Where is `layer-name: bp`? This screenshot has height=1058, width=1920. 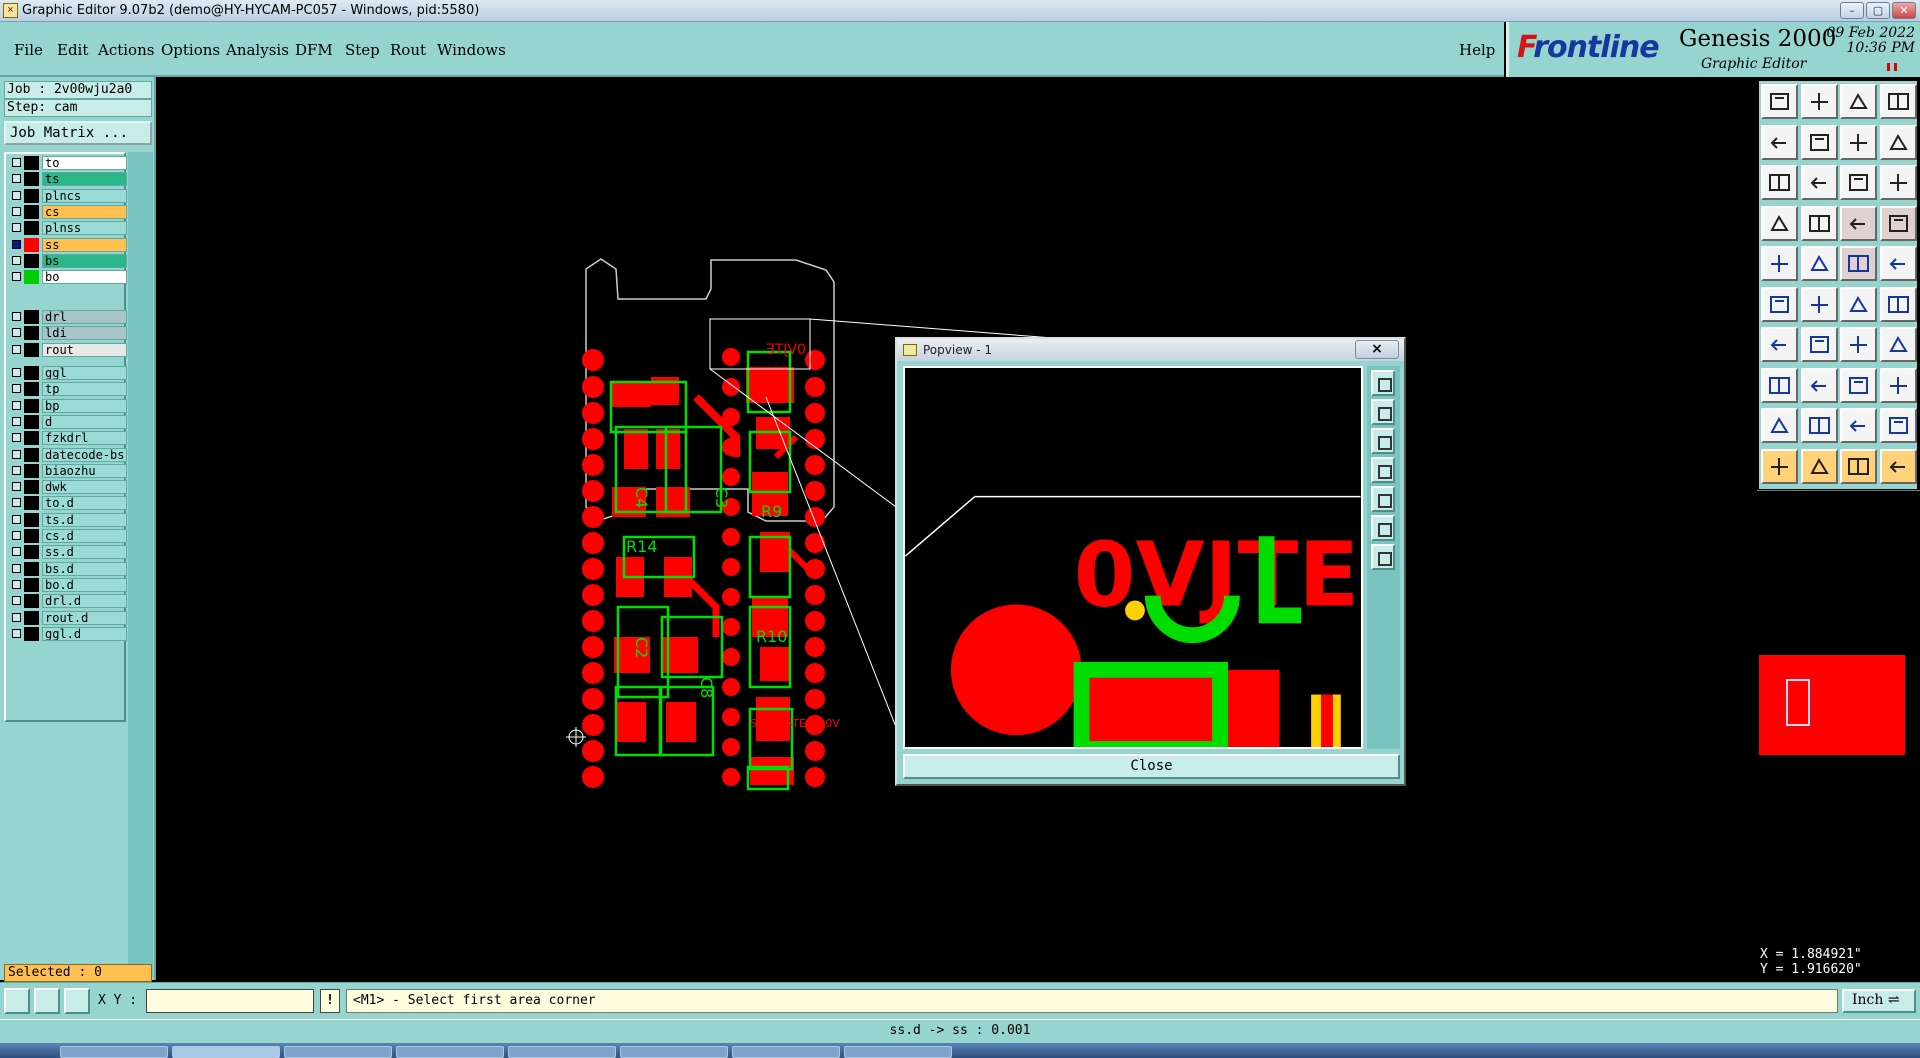
layer-name: bp is located at coordinates (84, 405).